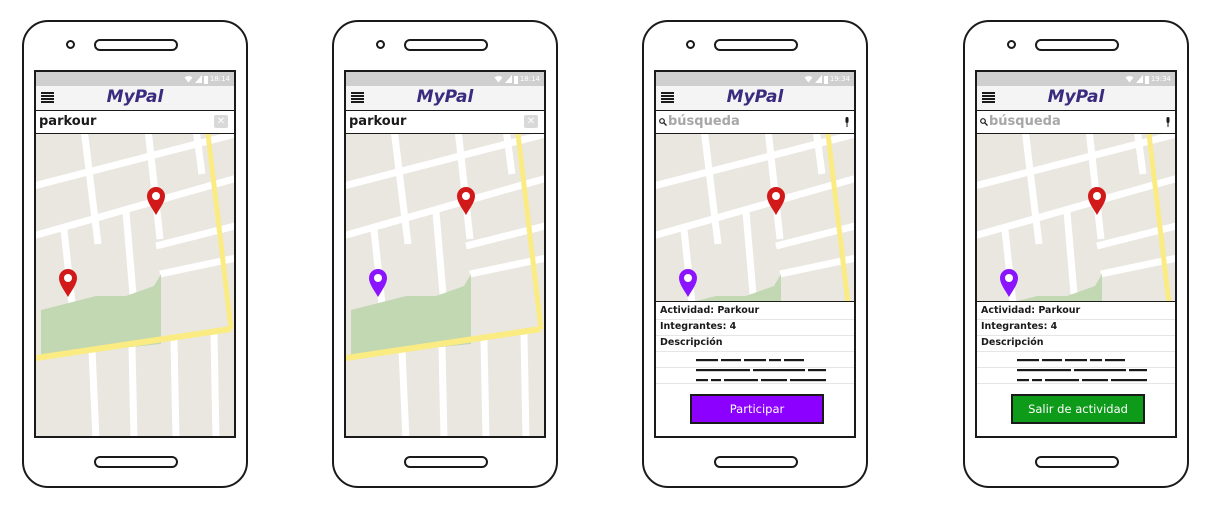 Image resolution: width=1216 pixels, height=508 pixels. I want to click on join-activity-button: Participar, so click(757, 409).